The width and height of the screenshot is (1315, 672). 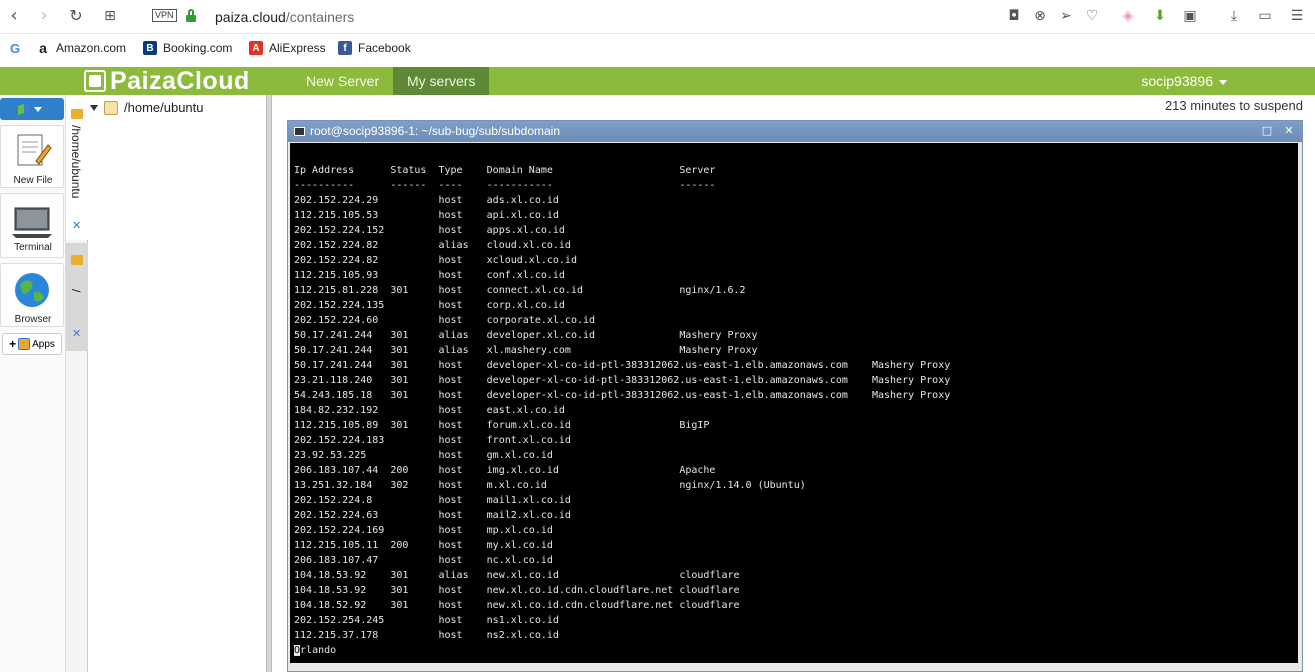 What do you see at coordinates (1128, 16) in the screenshot?
I see `cube-icon: ◈` at bounding box center [1128, 16].